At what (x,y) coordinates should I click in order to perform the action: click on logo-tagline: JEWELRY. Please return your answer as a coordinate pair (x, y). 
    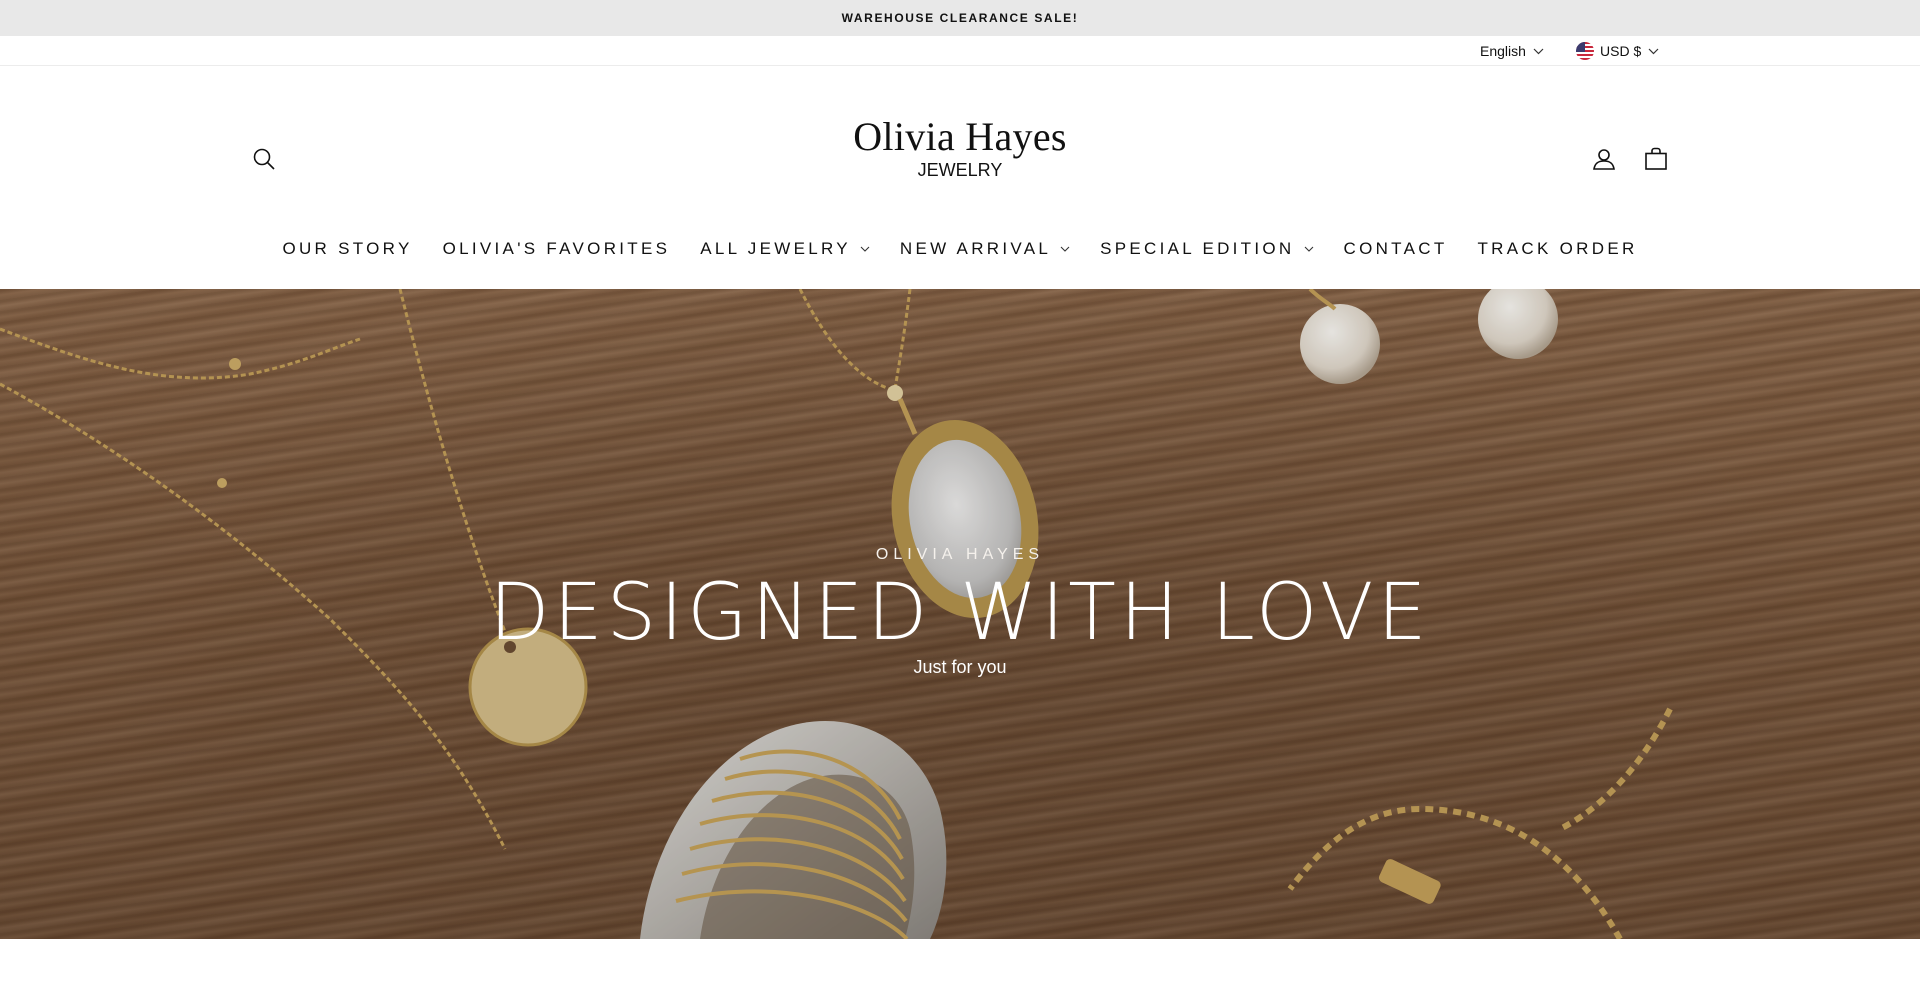
    Looking at the image, I should click on (960, 170).